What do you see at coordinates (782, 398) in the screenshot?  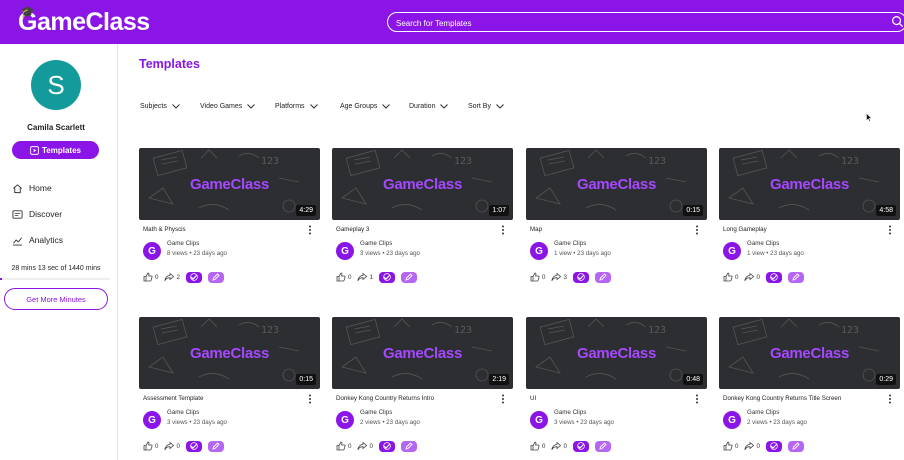 I see `card-title: Donkey Kong Country Returns Title Screen` at bounding box center [782, 398].